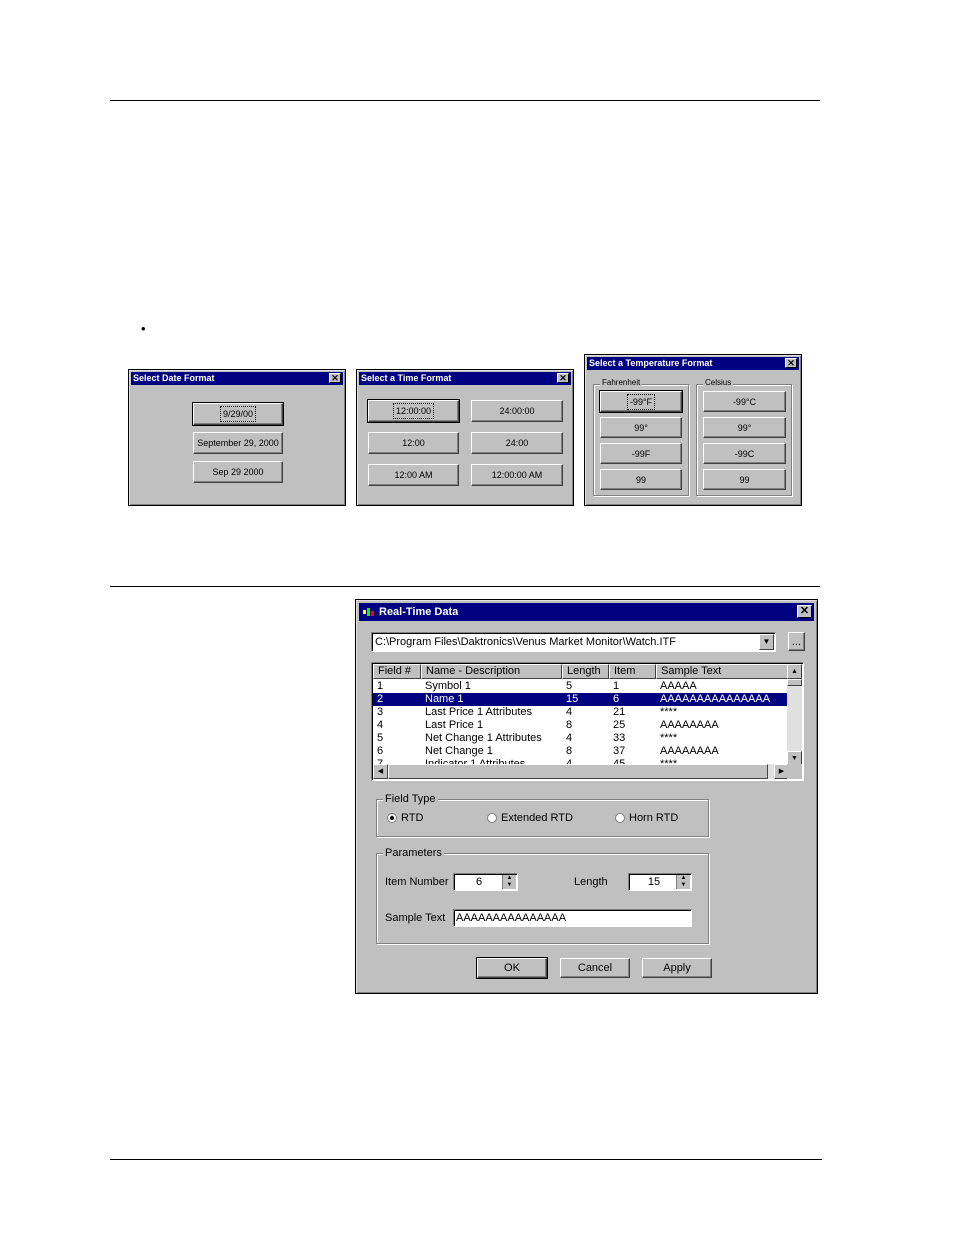  Describe the element at coordinates (459, 751) in the screenshot. I see `table-cell: Net Change 1` at that location.